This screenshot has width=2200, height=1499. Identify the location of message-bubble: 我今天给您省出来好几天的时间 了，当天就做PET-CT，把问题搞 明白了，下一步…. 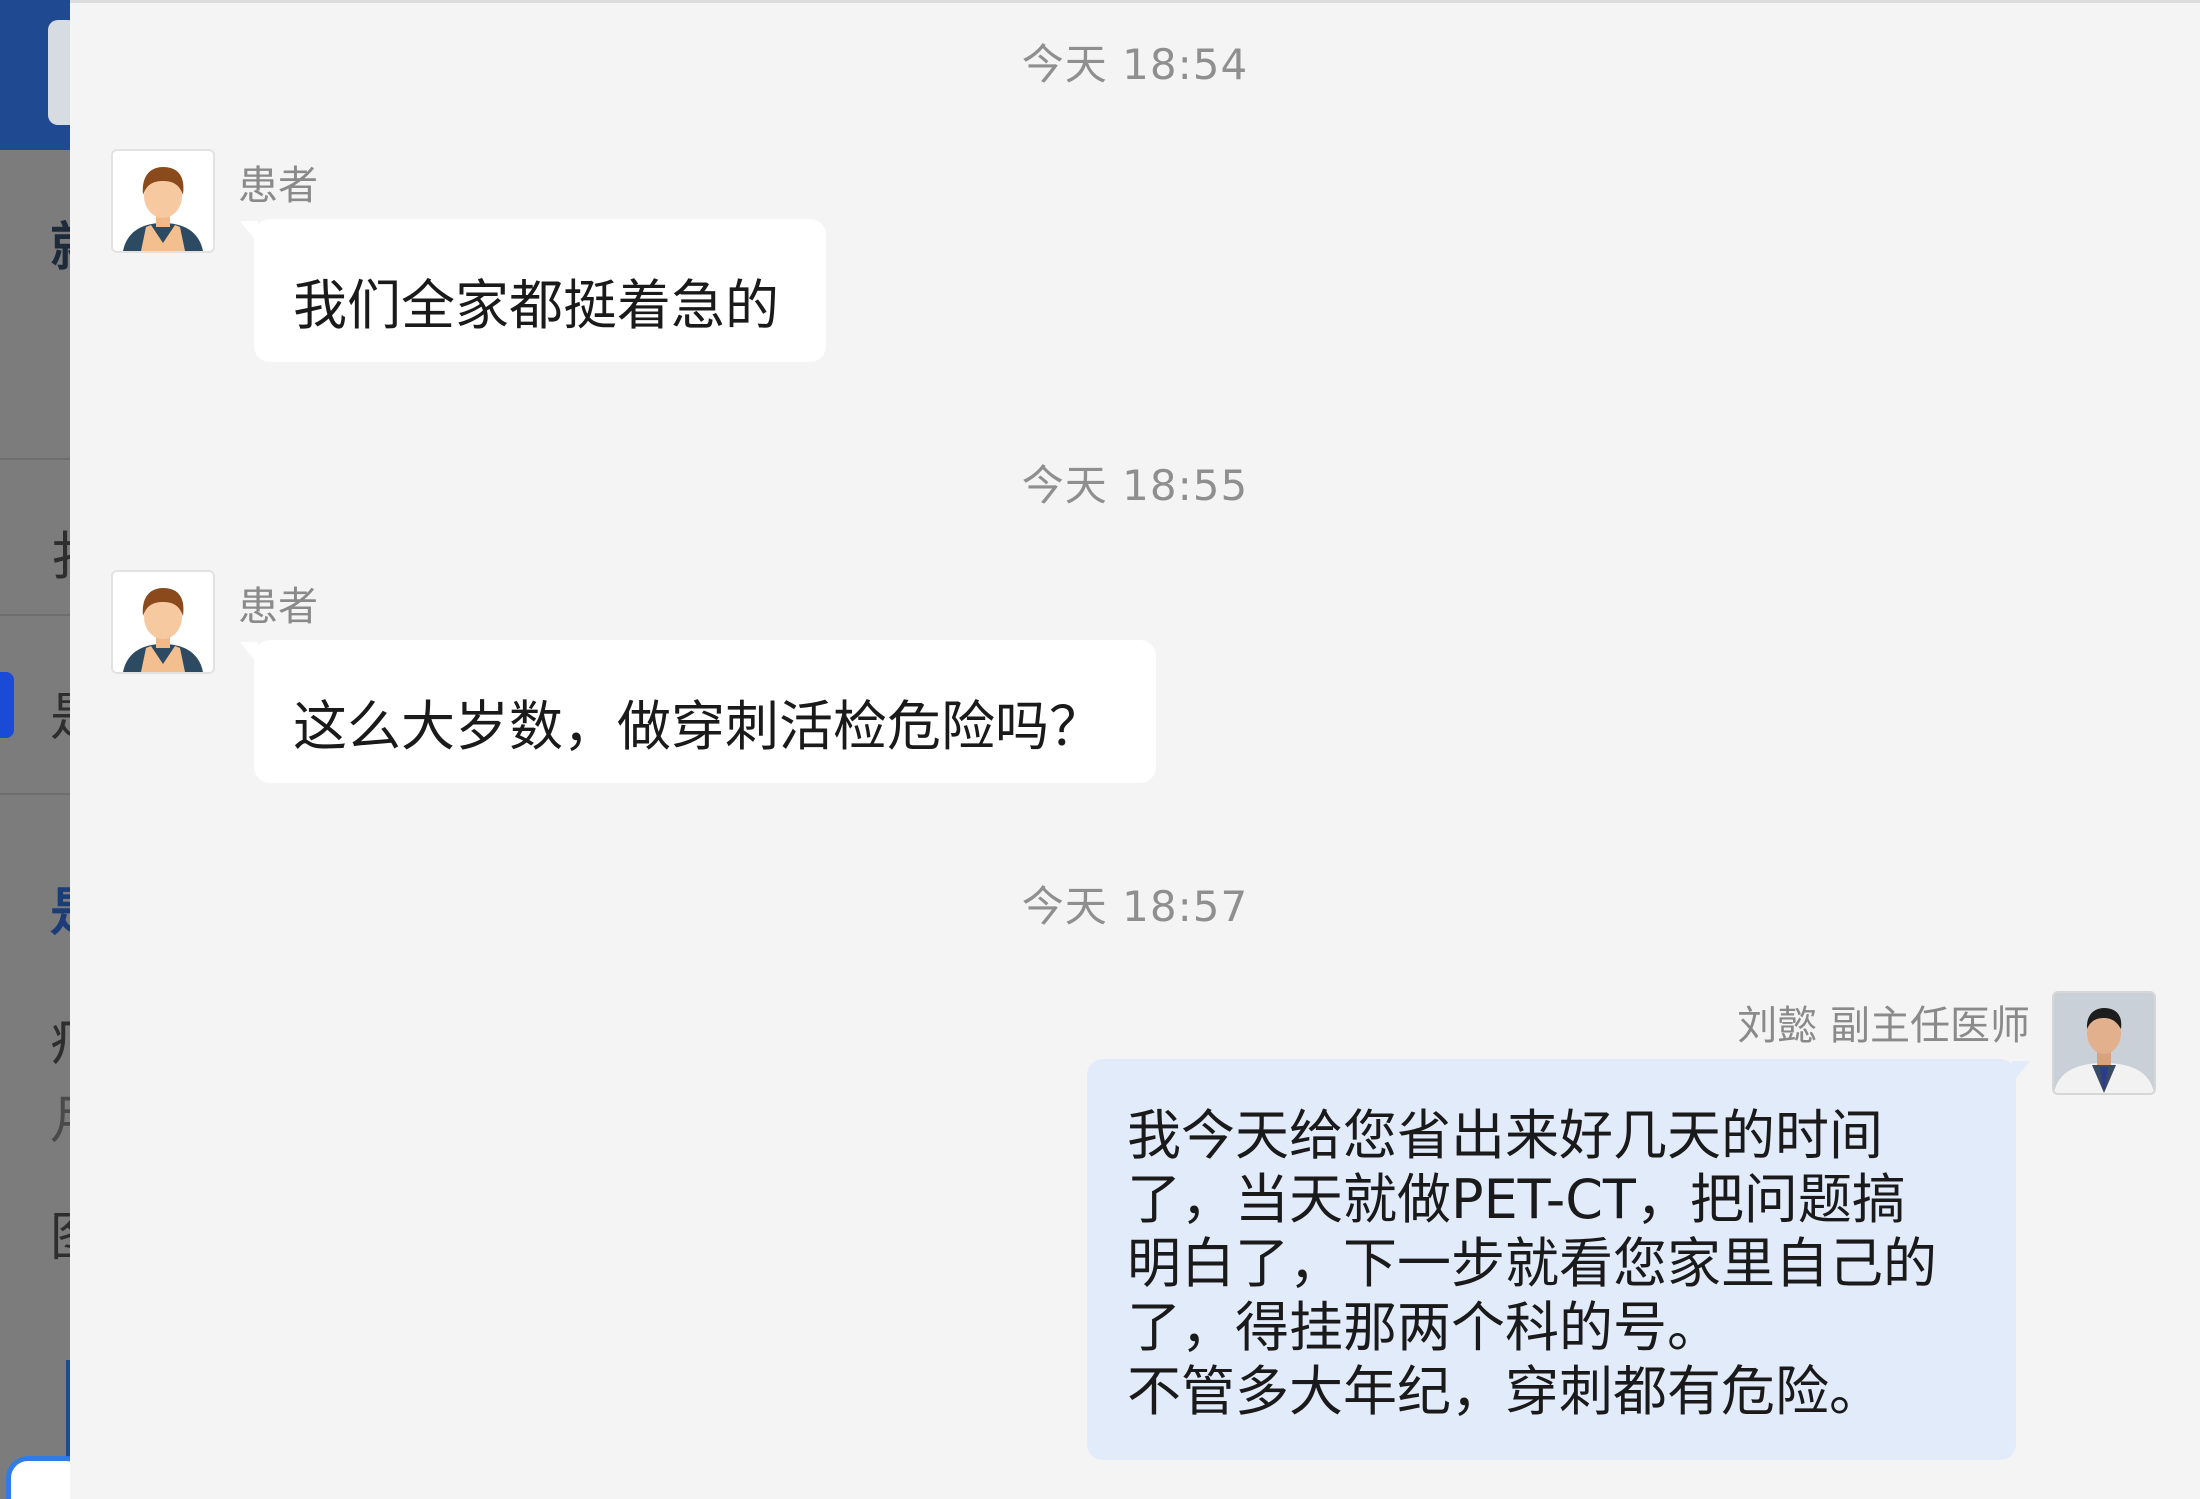
(1558, 1259).